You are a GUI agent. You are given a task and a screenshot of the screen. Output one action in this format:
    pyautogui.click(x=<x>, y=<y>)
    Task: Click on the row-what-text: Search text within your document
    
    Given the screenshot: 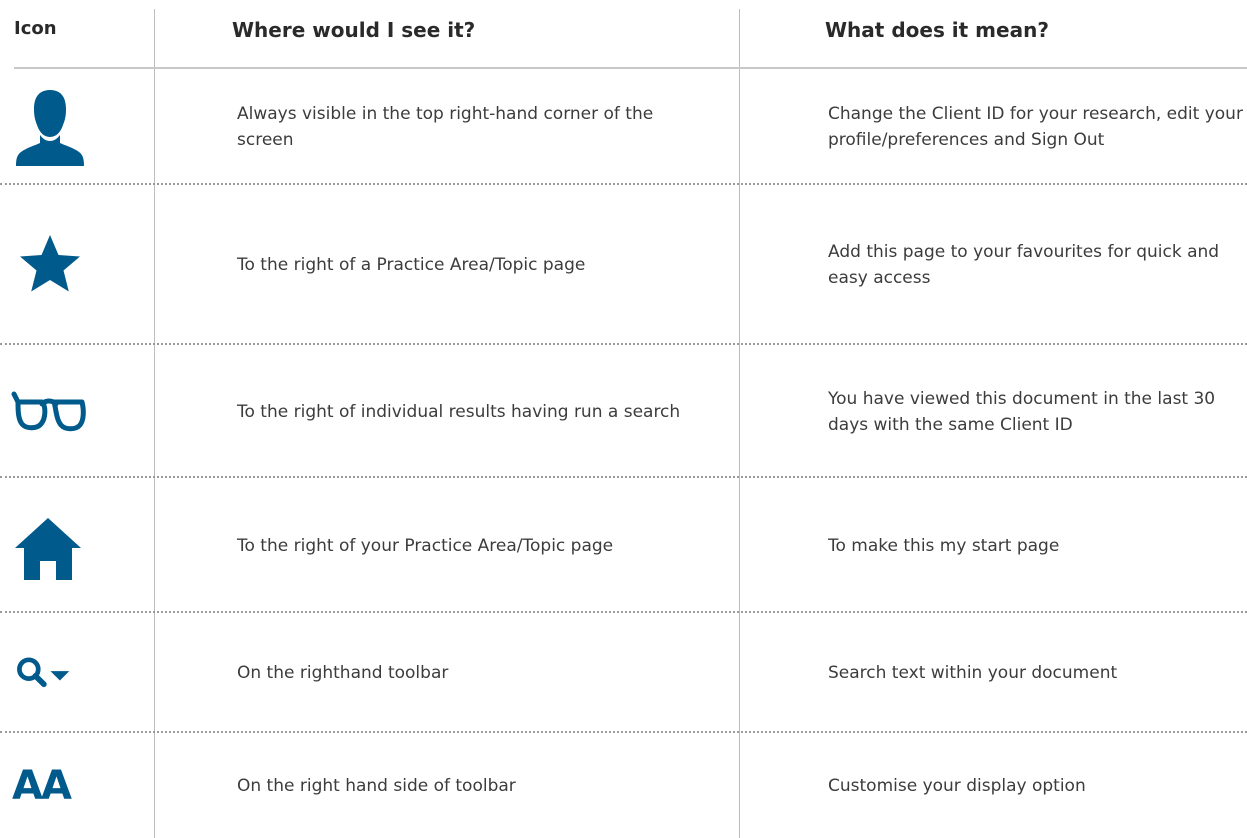 What is the action you would take?
    pyautogui.click(x=973, y=673)
    